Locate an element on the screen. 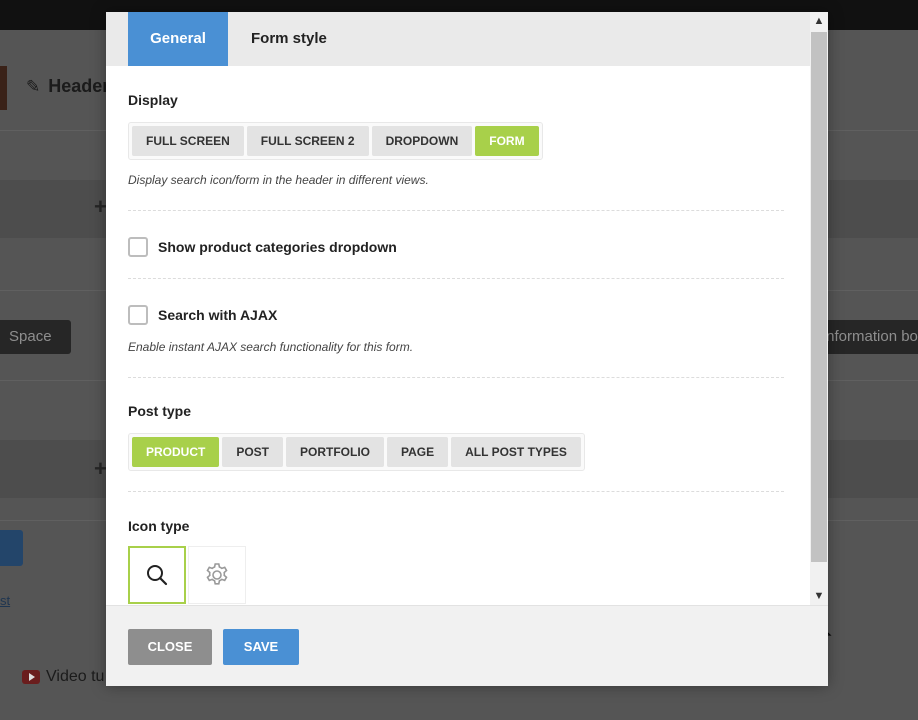  ajax-search-option: Search with AJAX is located at coordinates (202, 315).